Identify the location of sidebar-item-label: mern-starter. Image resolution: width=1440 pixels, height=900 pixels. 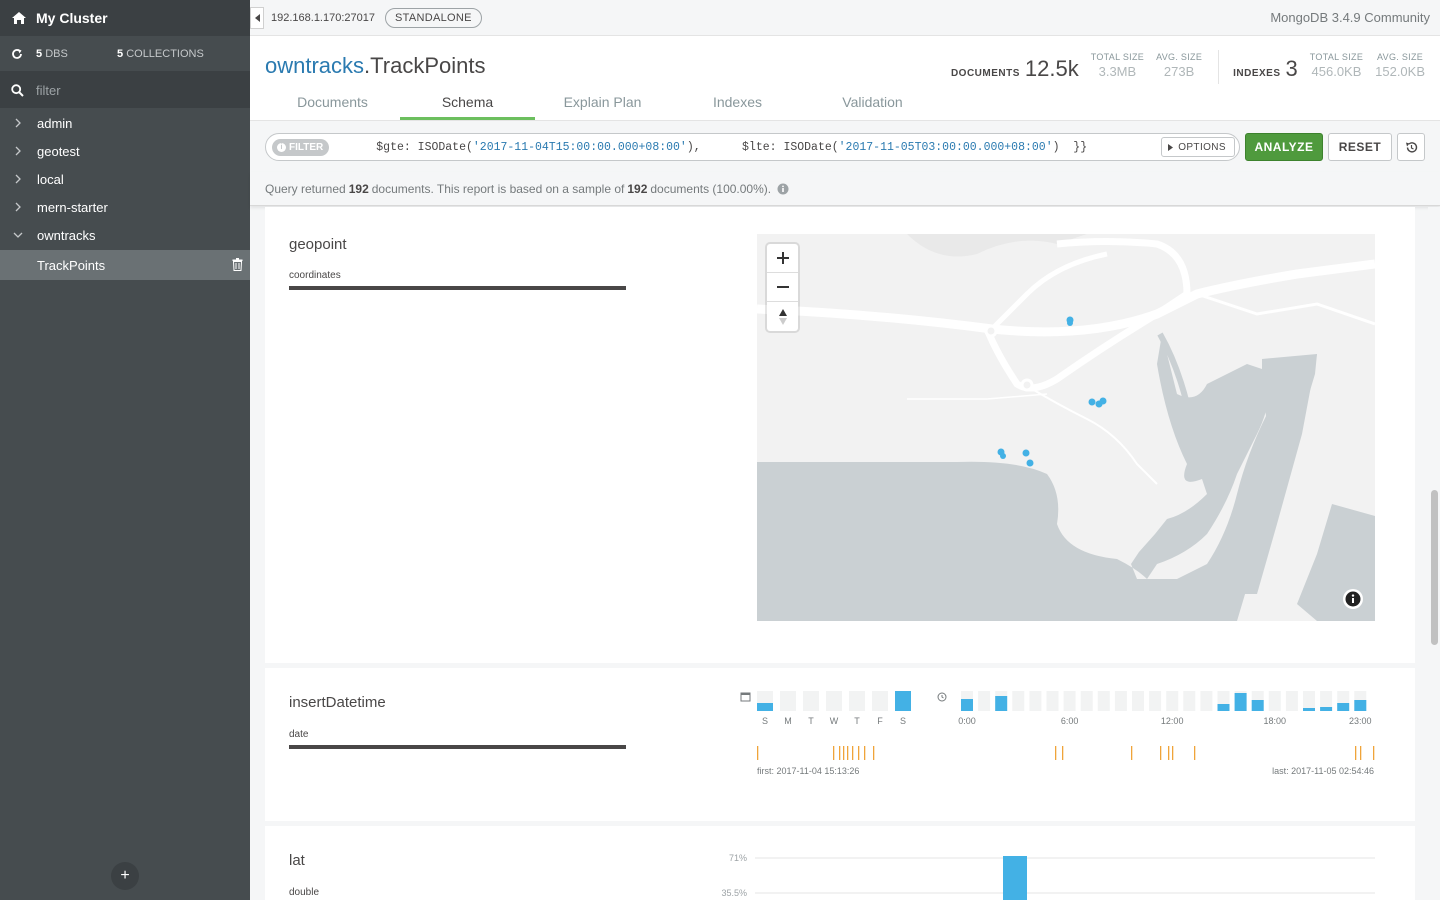
(72, 207).